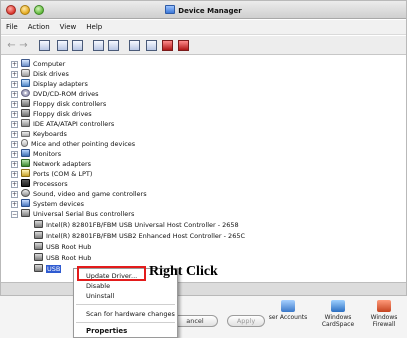  I want to click on sound-icon, so click(25, 193).